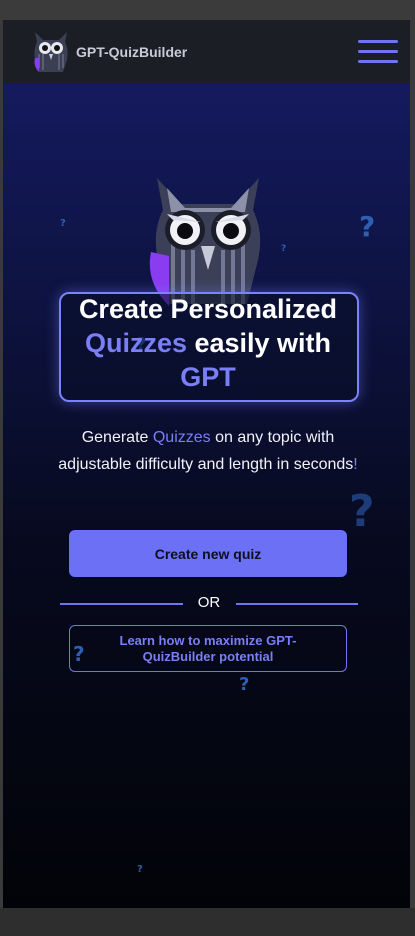 The image size is (415, 936). Describe the element at coordinates (135, 343) in the screenshot. I see `headline-accent: Quizzes` at that location.